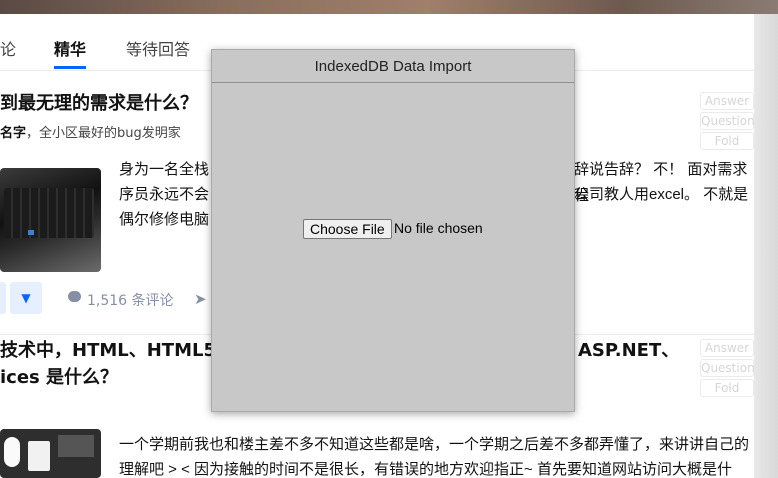  I want to click on question-title-line2: ices 是什么？, so click(59, 376).